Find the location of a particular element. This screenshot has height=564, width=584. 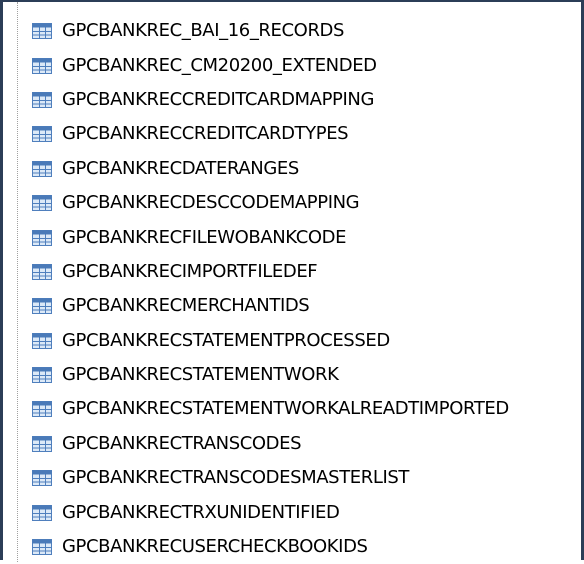

tree-item-table: GPCBANKRECCREDITCARDTYPES is located at coordinates (304, 134).